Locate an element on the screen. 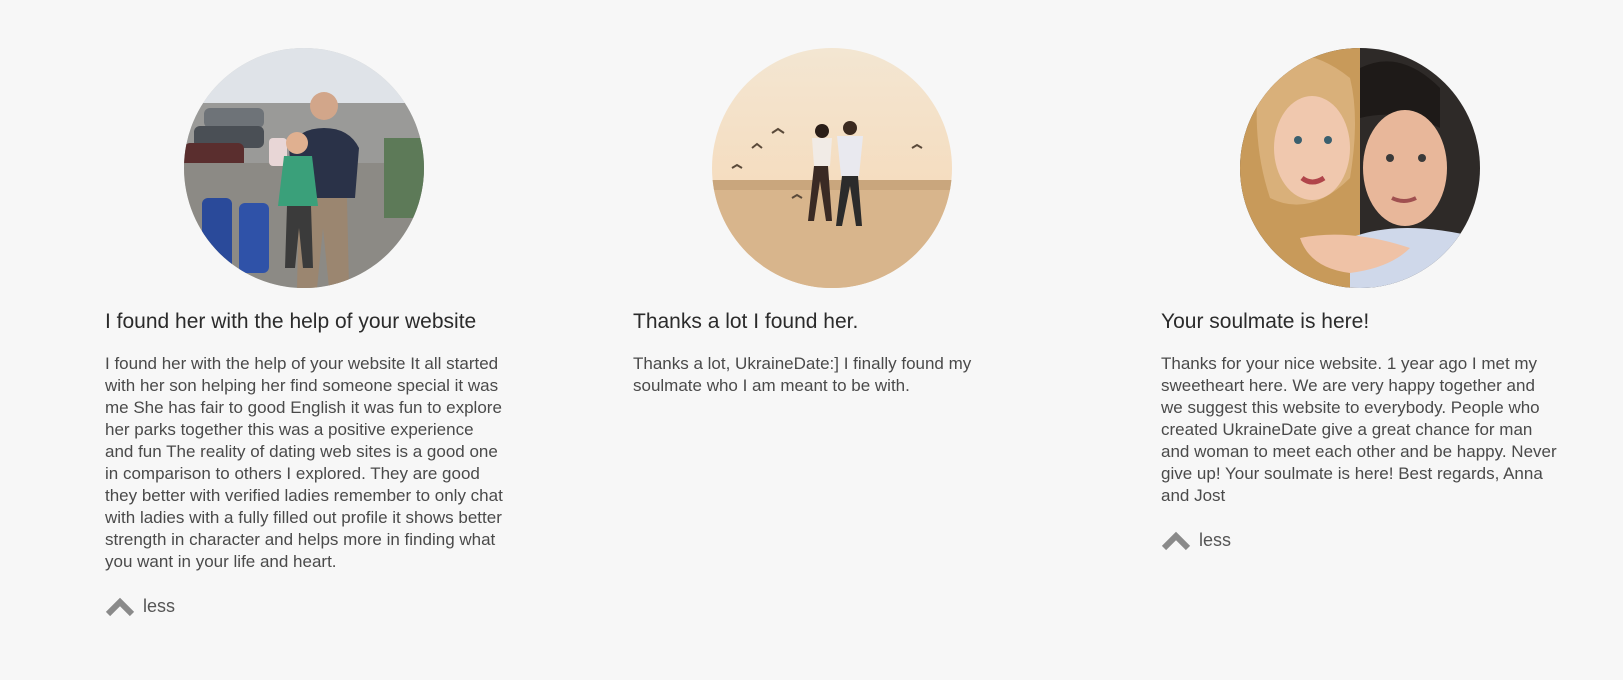 This screenshot has height=680, width=1623. testimonial-title: Thanks a lot I found her. is located at coordinates (746, 321).